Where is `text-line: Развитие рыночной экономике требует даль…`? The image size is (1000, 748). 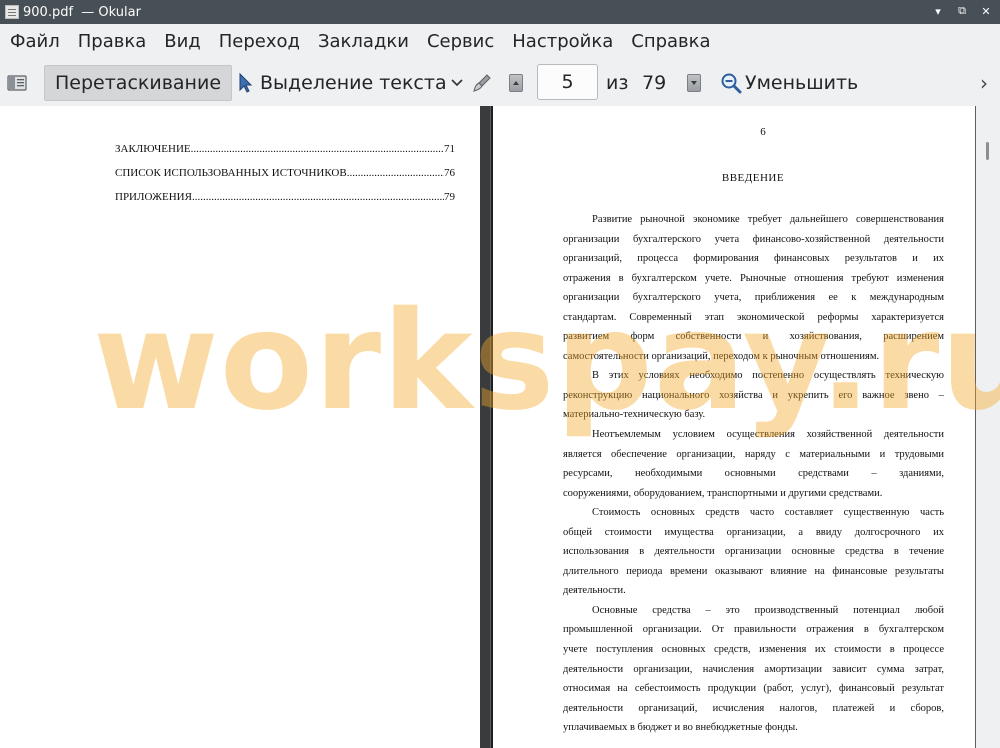
text-line: Развитие рыночной экономике требует даль… is located at coordinates (768, 219).